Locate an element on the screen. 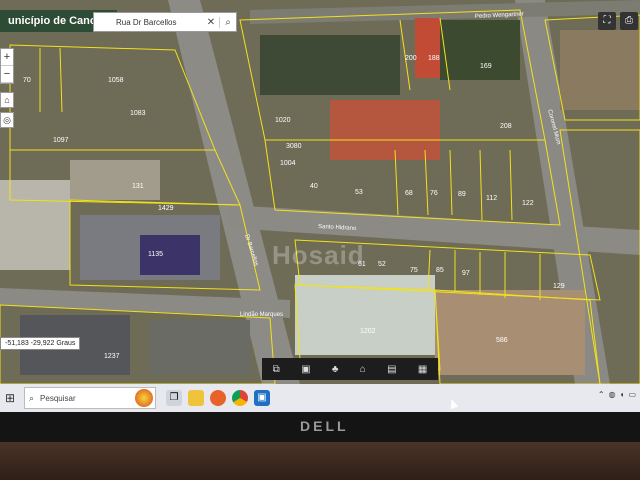 The width and height of the screenshot is (640, 480). start-icon: ⊞ is located at coordinates (10, 398).